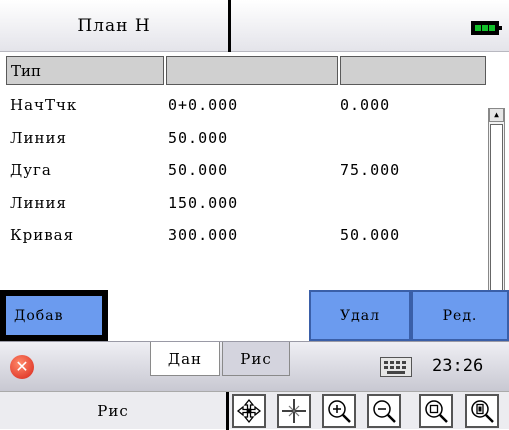 The height and width of the screenshot is (430, 509). What do you see at coordinates (486, 28) in the screenshot?
I see `battery-icon` at bounding box center [486, 28].